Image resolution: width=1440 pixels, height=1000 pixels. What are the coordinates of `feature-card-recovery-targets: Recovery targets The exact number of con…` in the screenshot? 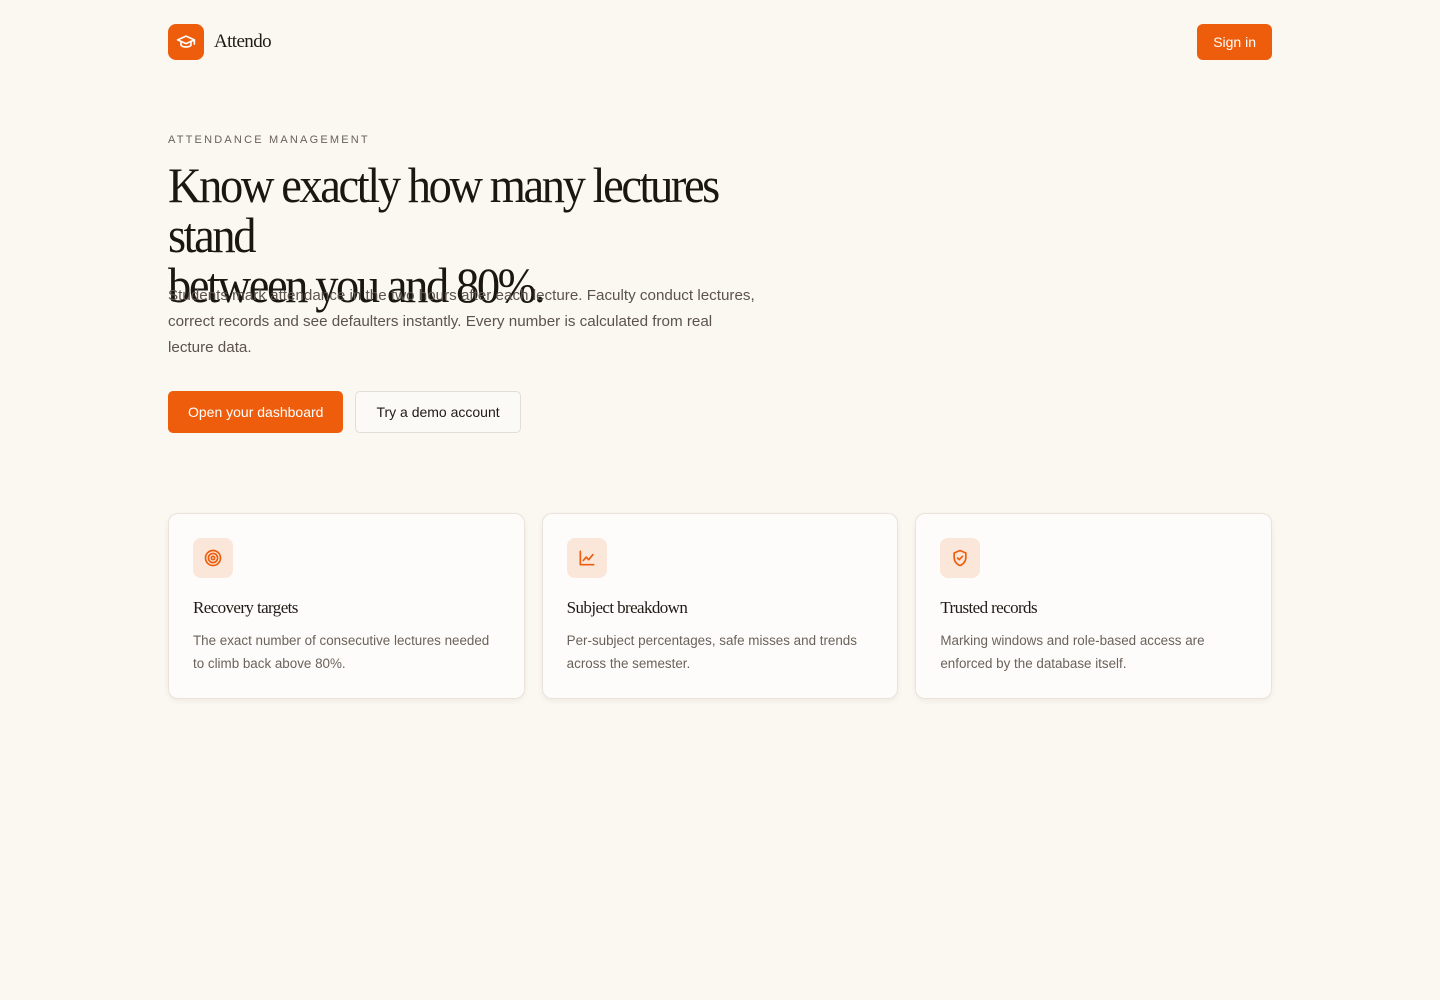 It's located at (346, 606).